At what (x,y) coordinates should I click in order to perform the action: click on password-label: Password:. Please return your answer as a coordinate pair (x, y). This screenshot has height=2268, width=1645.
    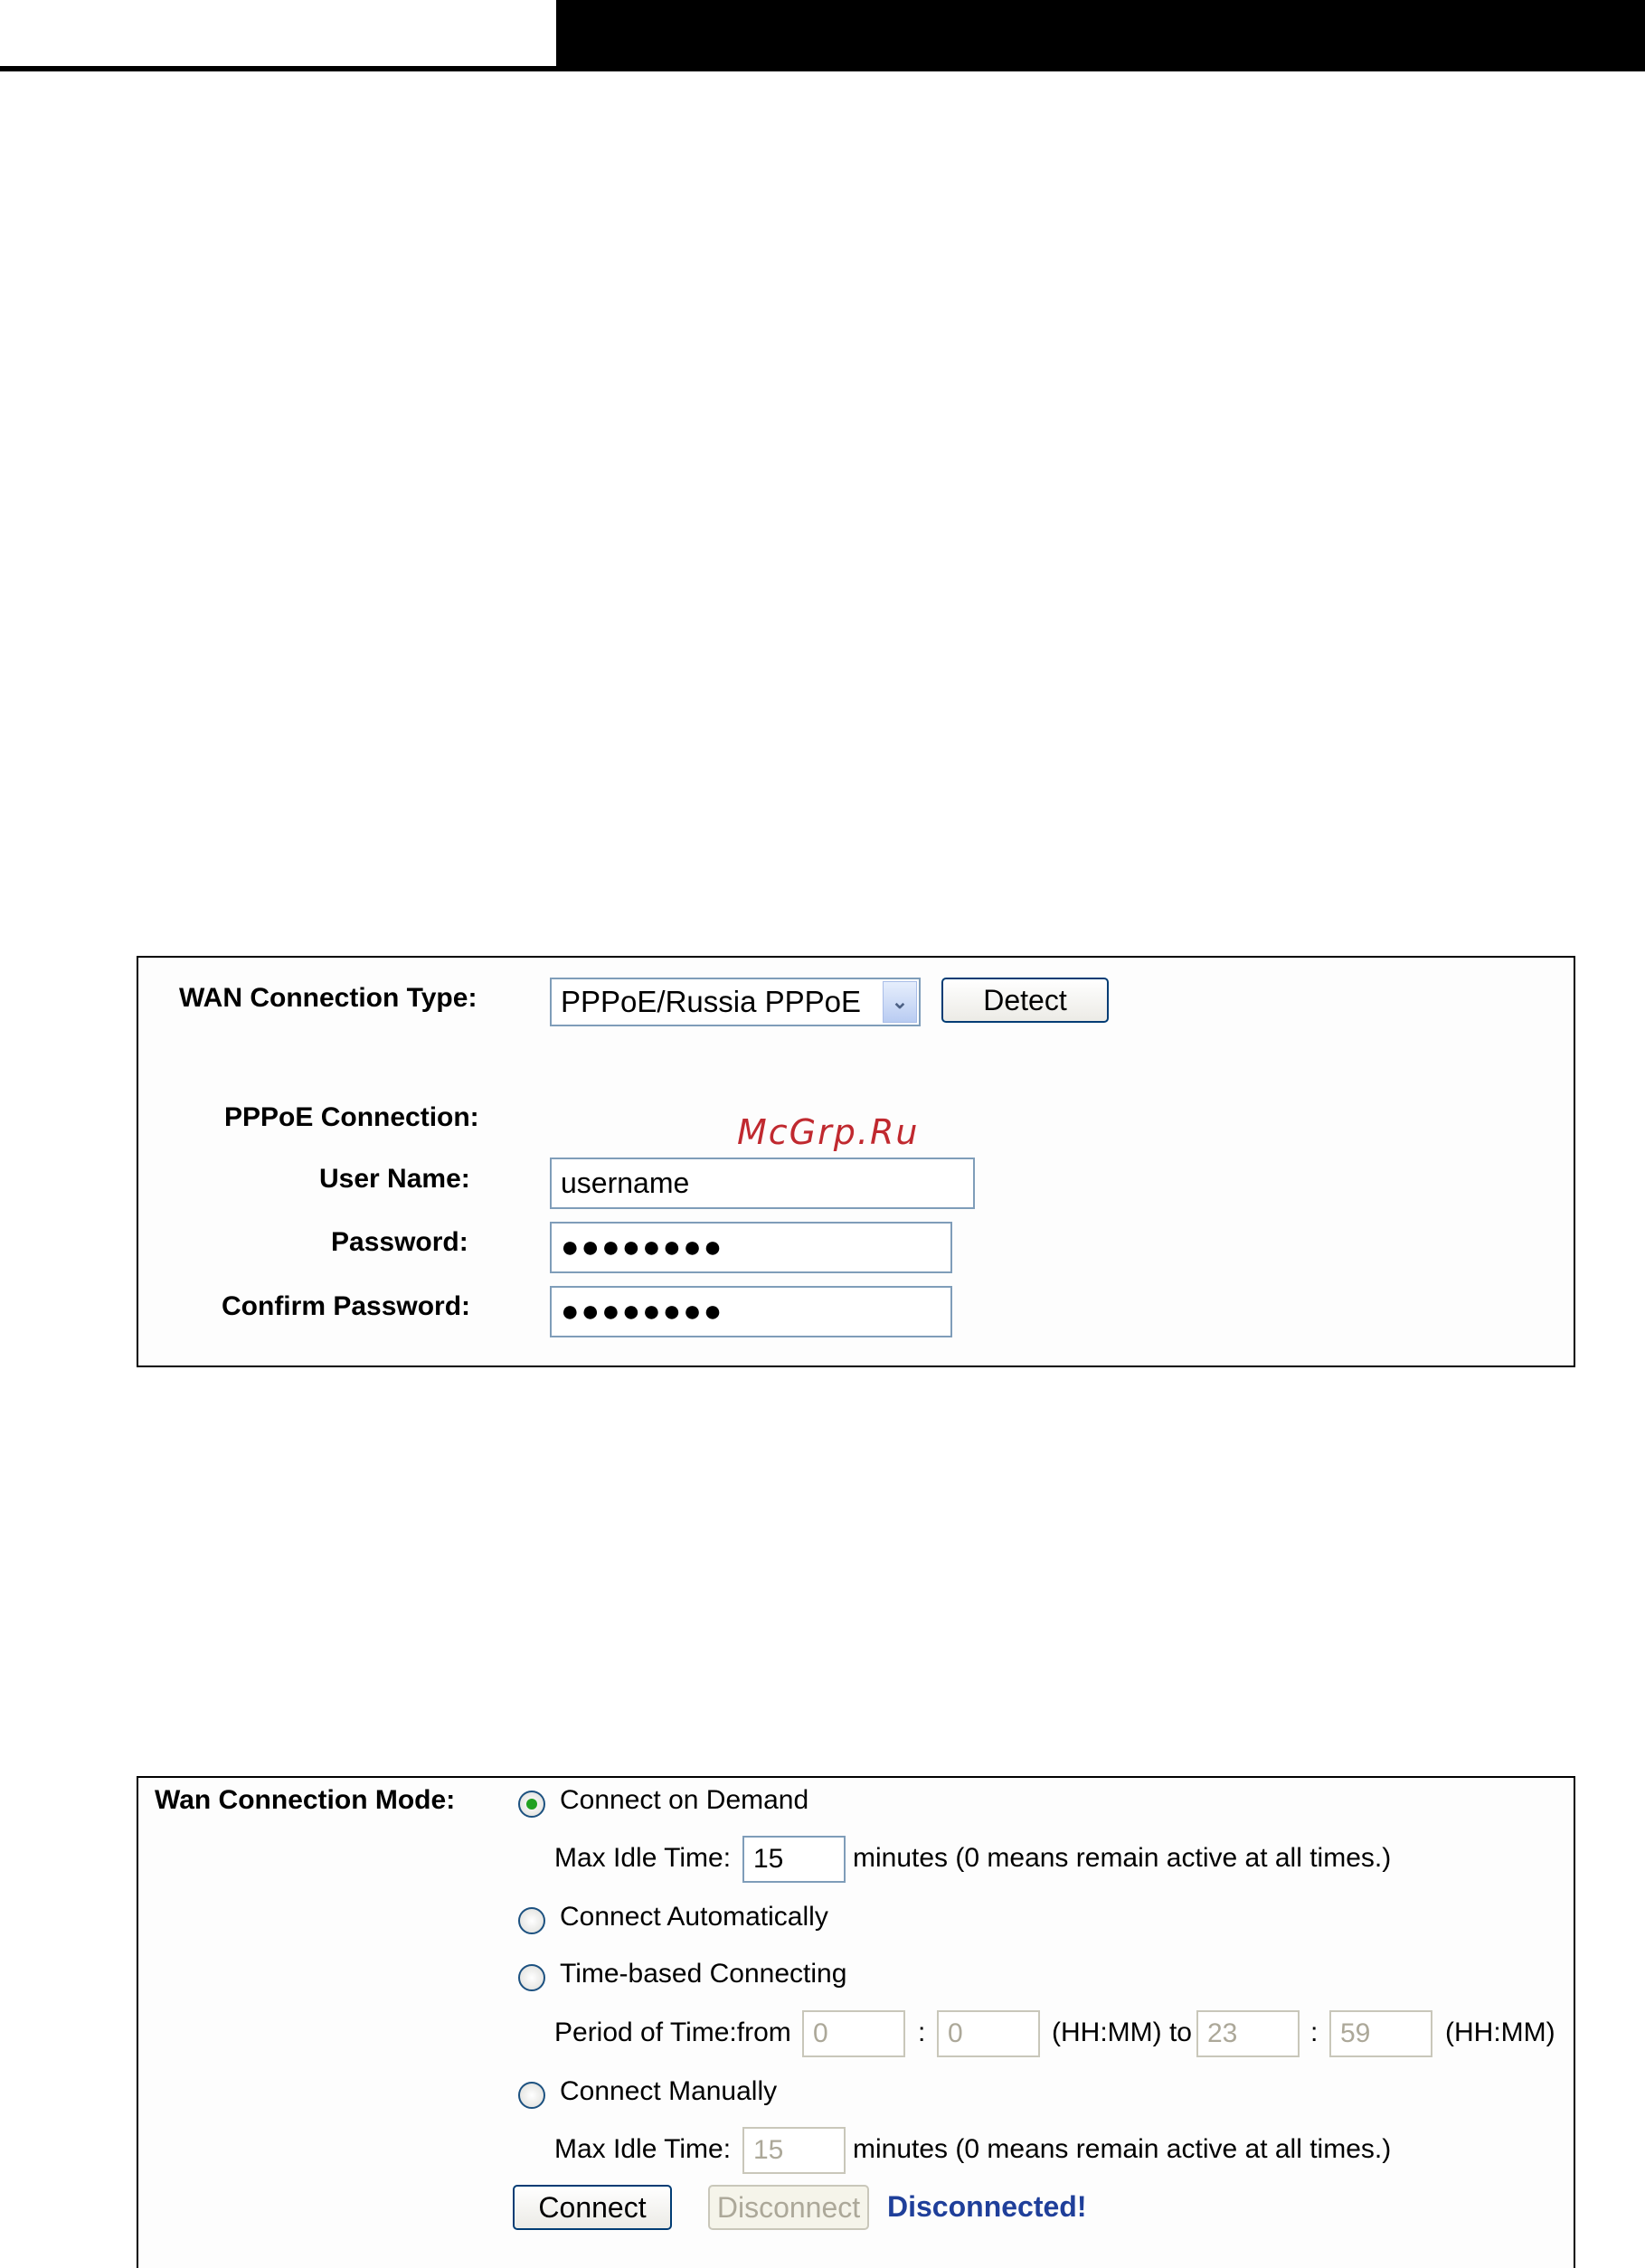
    Looking at the image, I should click on (399, 1242).